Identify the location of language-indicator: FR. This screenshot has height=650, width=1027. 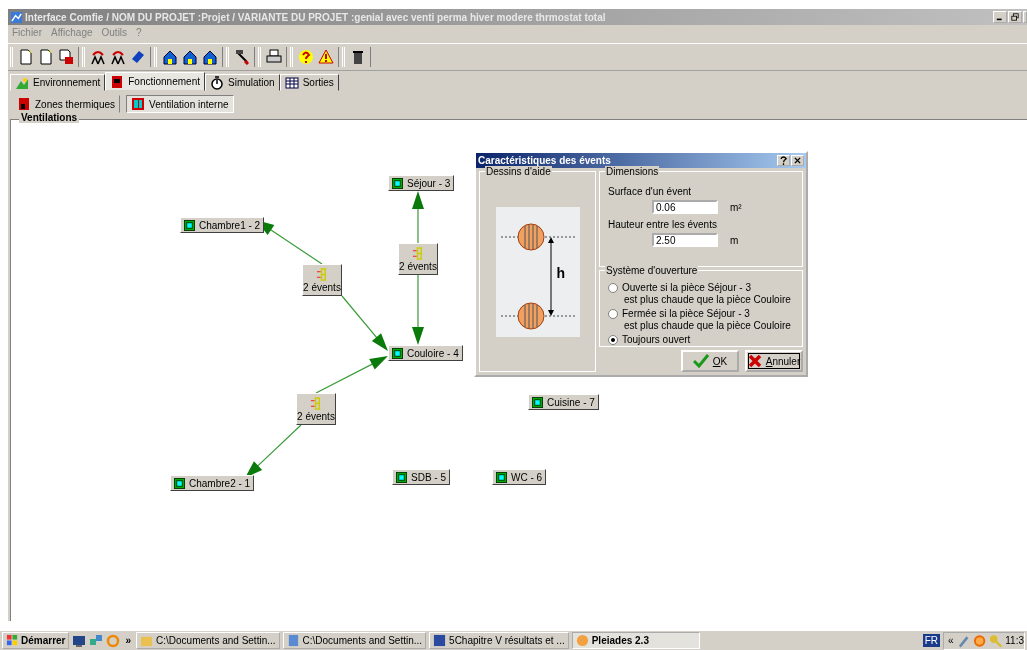
(931, 640).